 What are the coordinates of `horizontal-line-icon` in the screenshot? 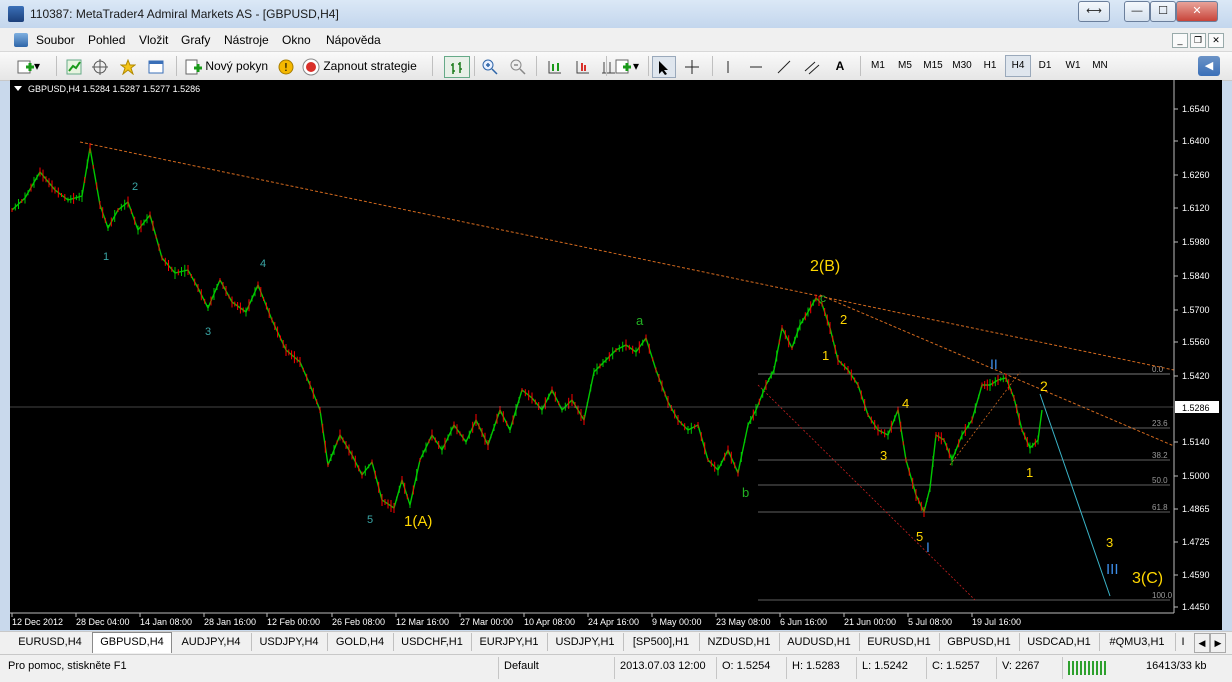 It's located at (756, 66).